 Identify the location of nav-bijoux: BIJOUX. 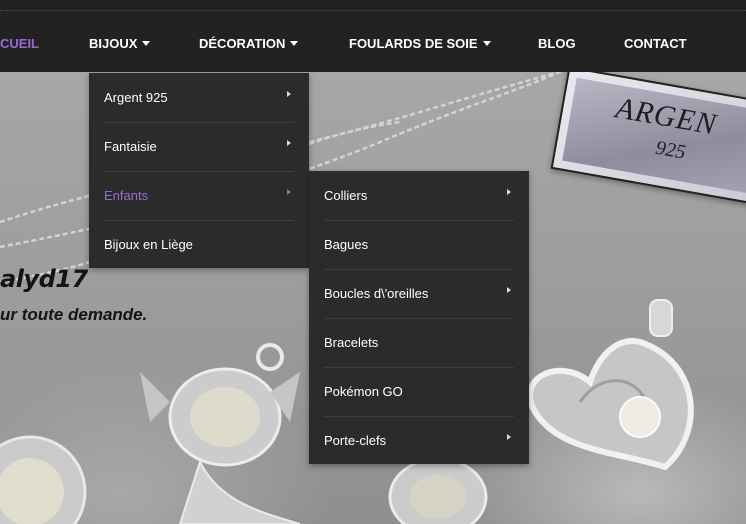
(120, 44).